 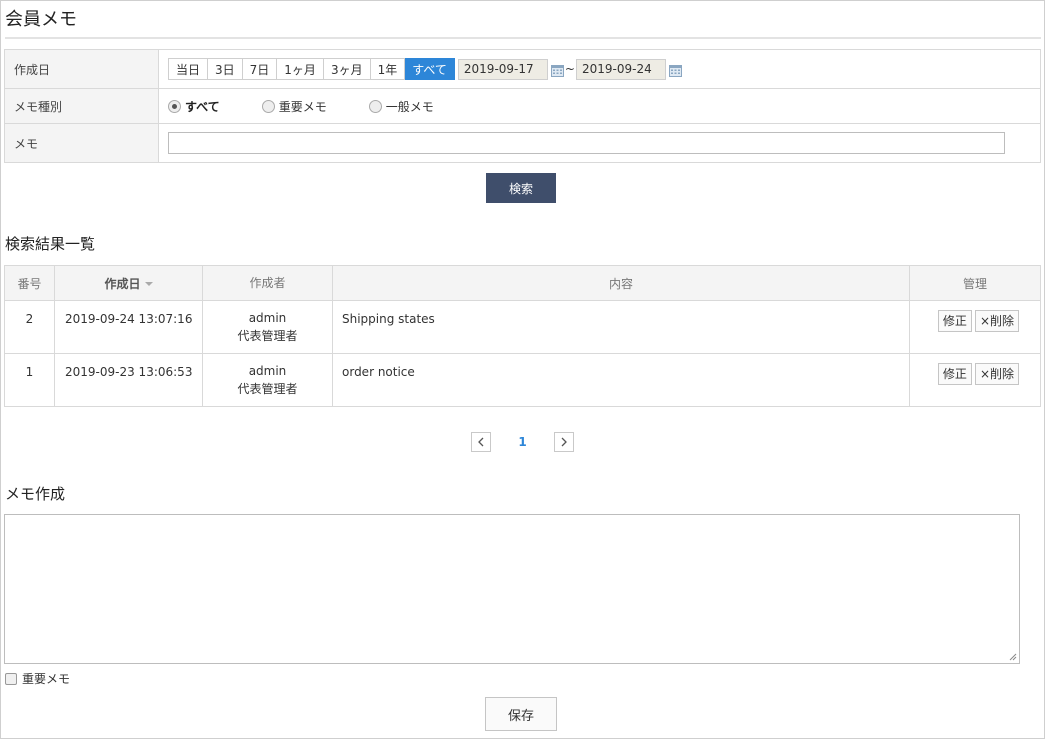 I want to click on row-date: 2019-09-24 13:07:16, so click(x=128, y=327).